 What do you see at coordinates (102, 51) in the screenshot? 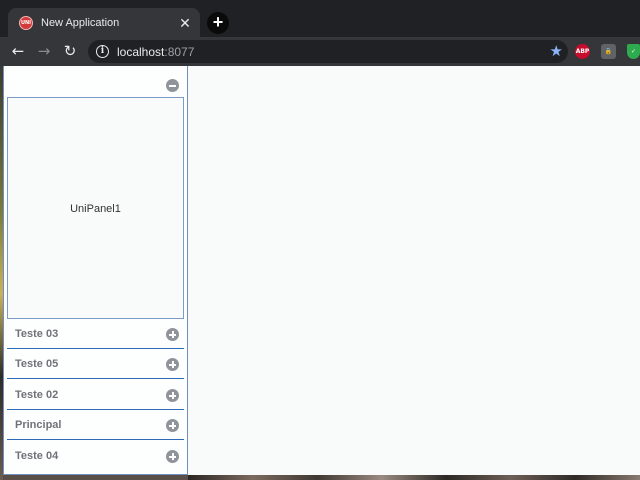
I see `site-info-icon: i` at bounding box center [102, 51].